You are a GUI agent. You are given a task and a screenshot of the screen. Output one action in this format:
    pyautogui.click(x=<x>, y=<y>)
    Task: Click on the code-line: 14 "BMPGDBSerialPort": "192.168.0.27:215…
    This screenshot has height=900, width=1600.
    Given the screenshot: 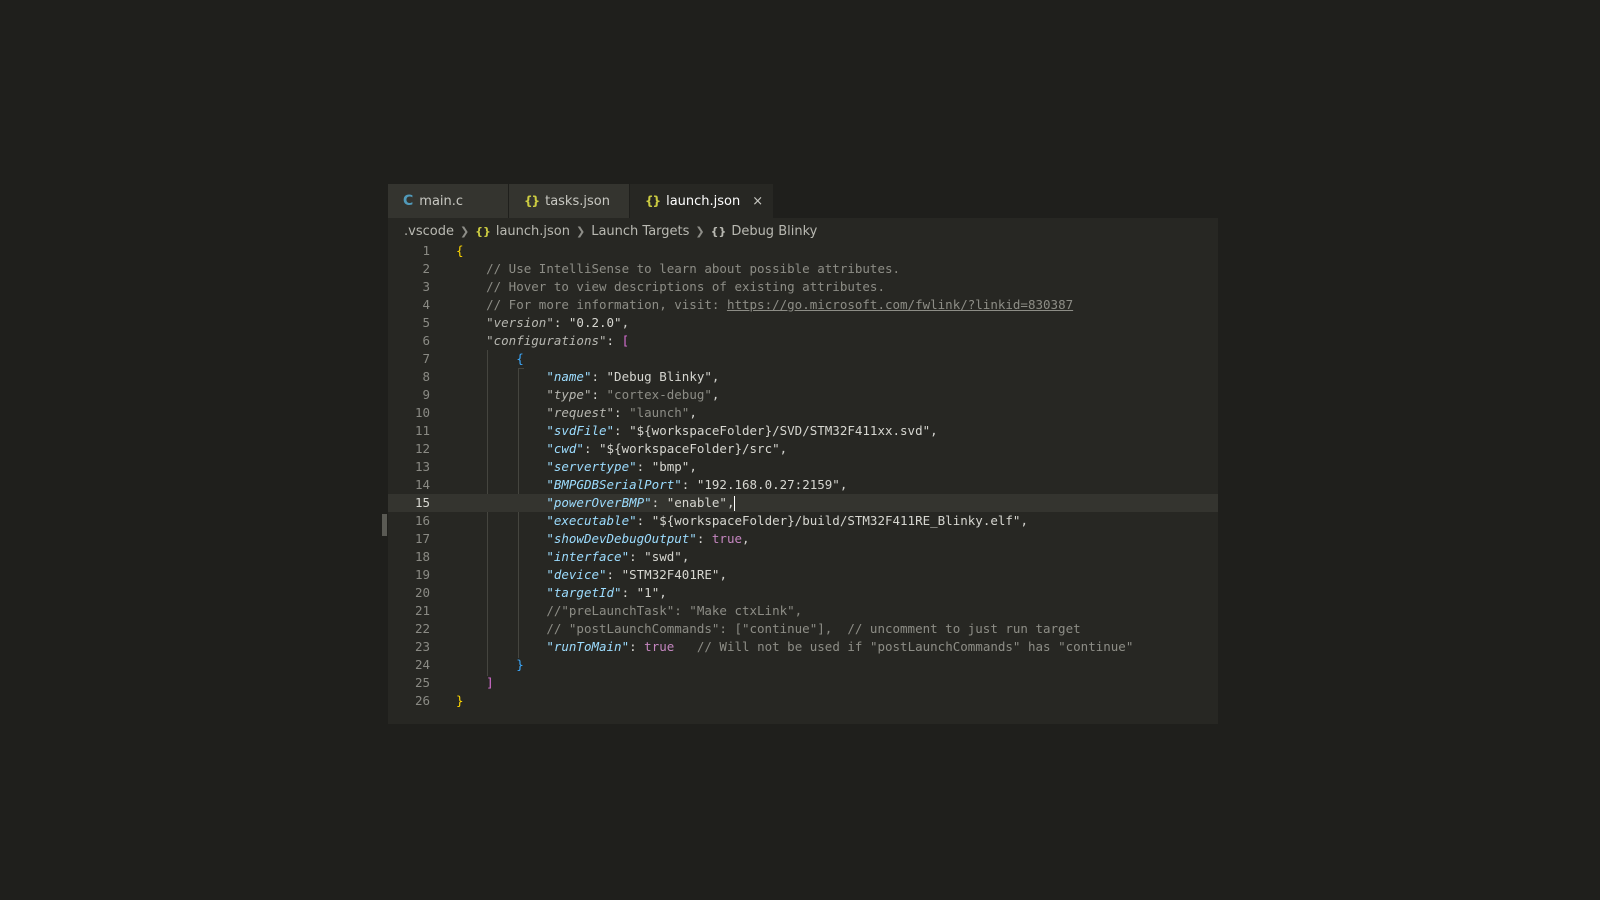 What is the action you would take?
    pyautogui.click(x=803, y=485)
    